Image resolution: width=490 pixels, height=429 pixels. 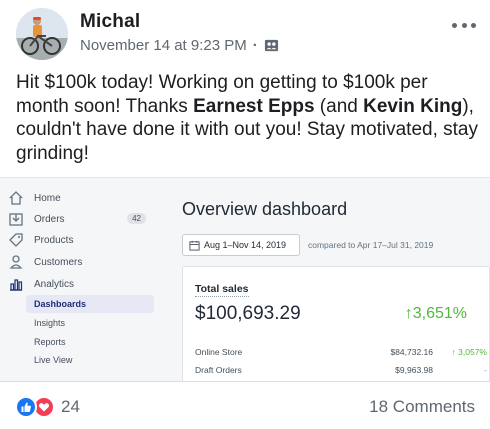 What do you see at coordinates (58, 262) in the screenshot?
I see `sidebar-item-label: Customers` at bounding box center [58, 262].